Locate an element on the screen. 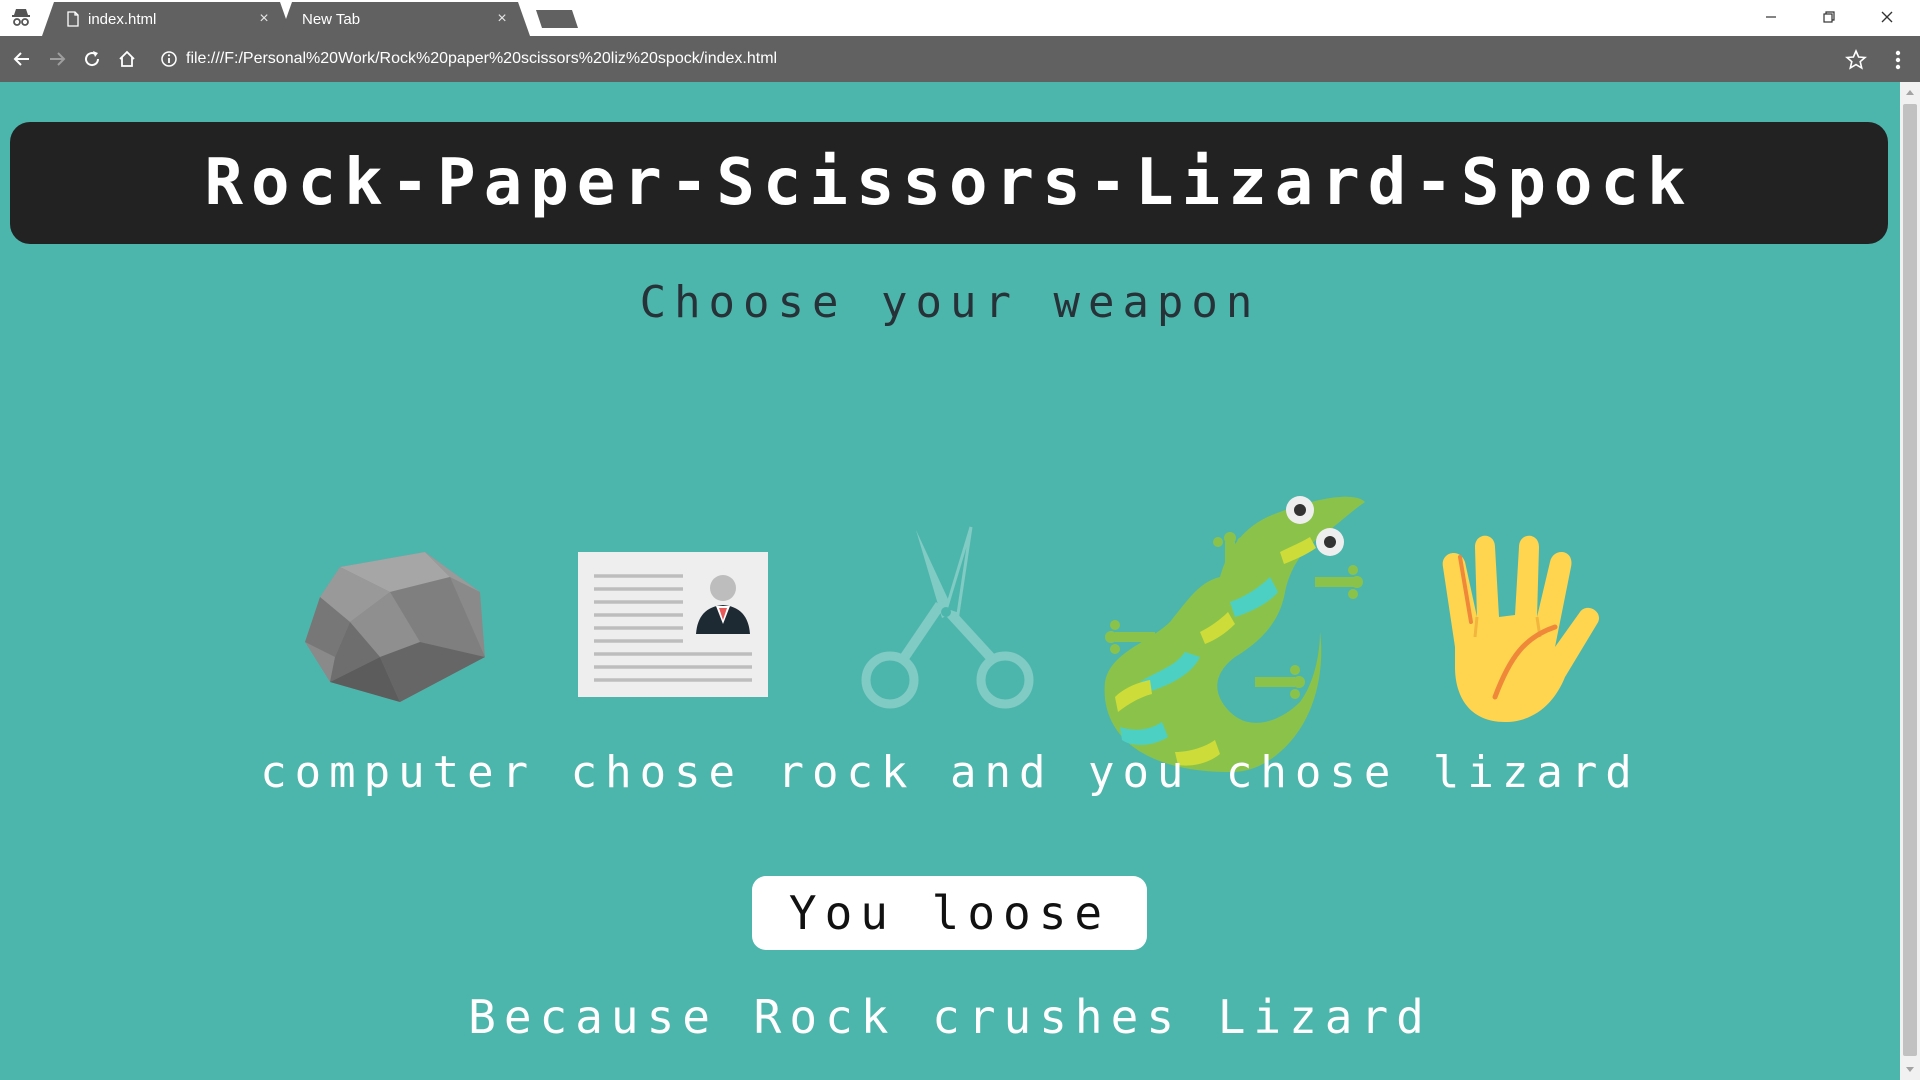  reload-icon is located at coordinates (92, 59).